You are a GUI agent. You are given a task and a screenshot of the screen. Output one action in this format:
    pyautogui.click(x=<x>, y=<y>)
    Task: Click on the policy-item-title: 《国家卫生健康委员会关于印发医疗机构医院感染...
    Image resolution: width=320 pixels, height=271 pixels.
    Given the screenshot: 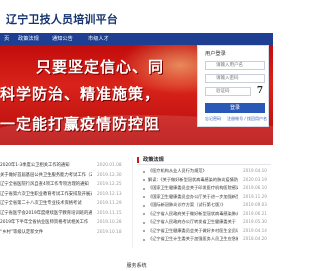 What is the action you would take?
    pyautogui.click(x=193, y=187)
    